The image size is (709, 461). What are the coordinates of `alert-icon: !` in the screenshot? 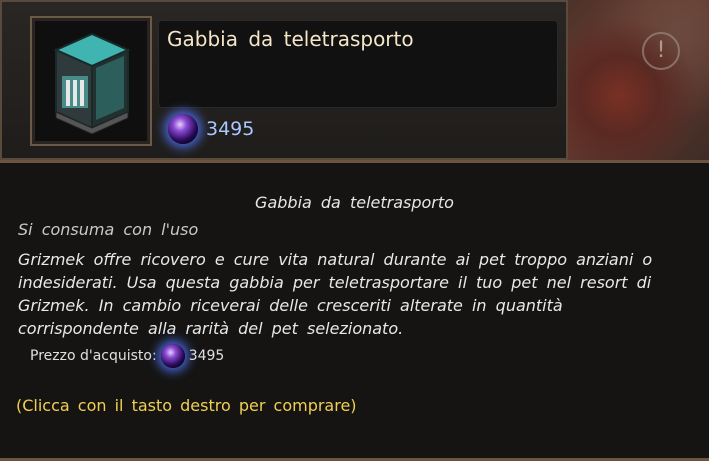 It's located at (661, 51).